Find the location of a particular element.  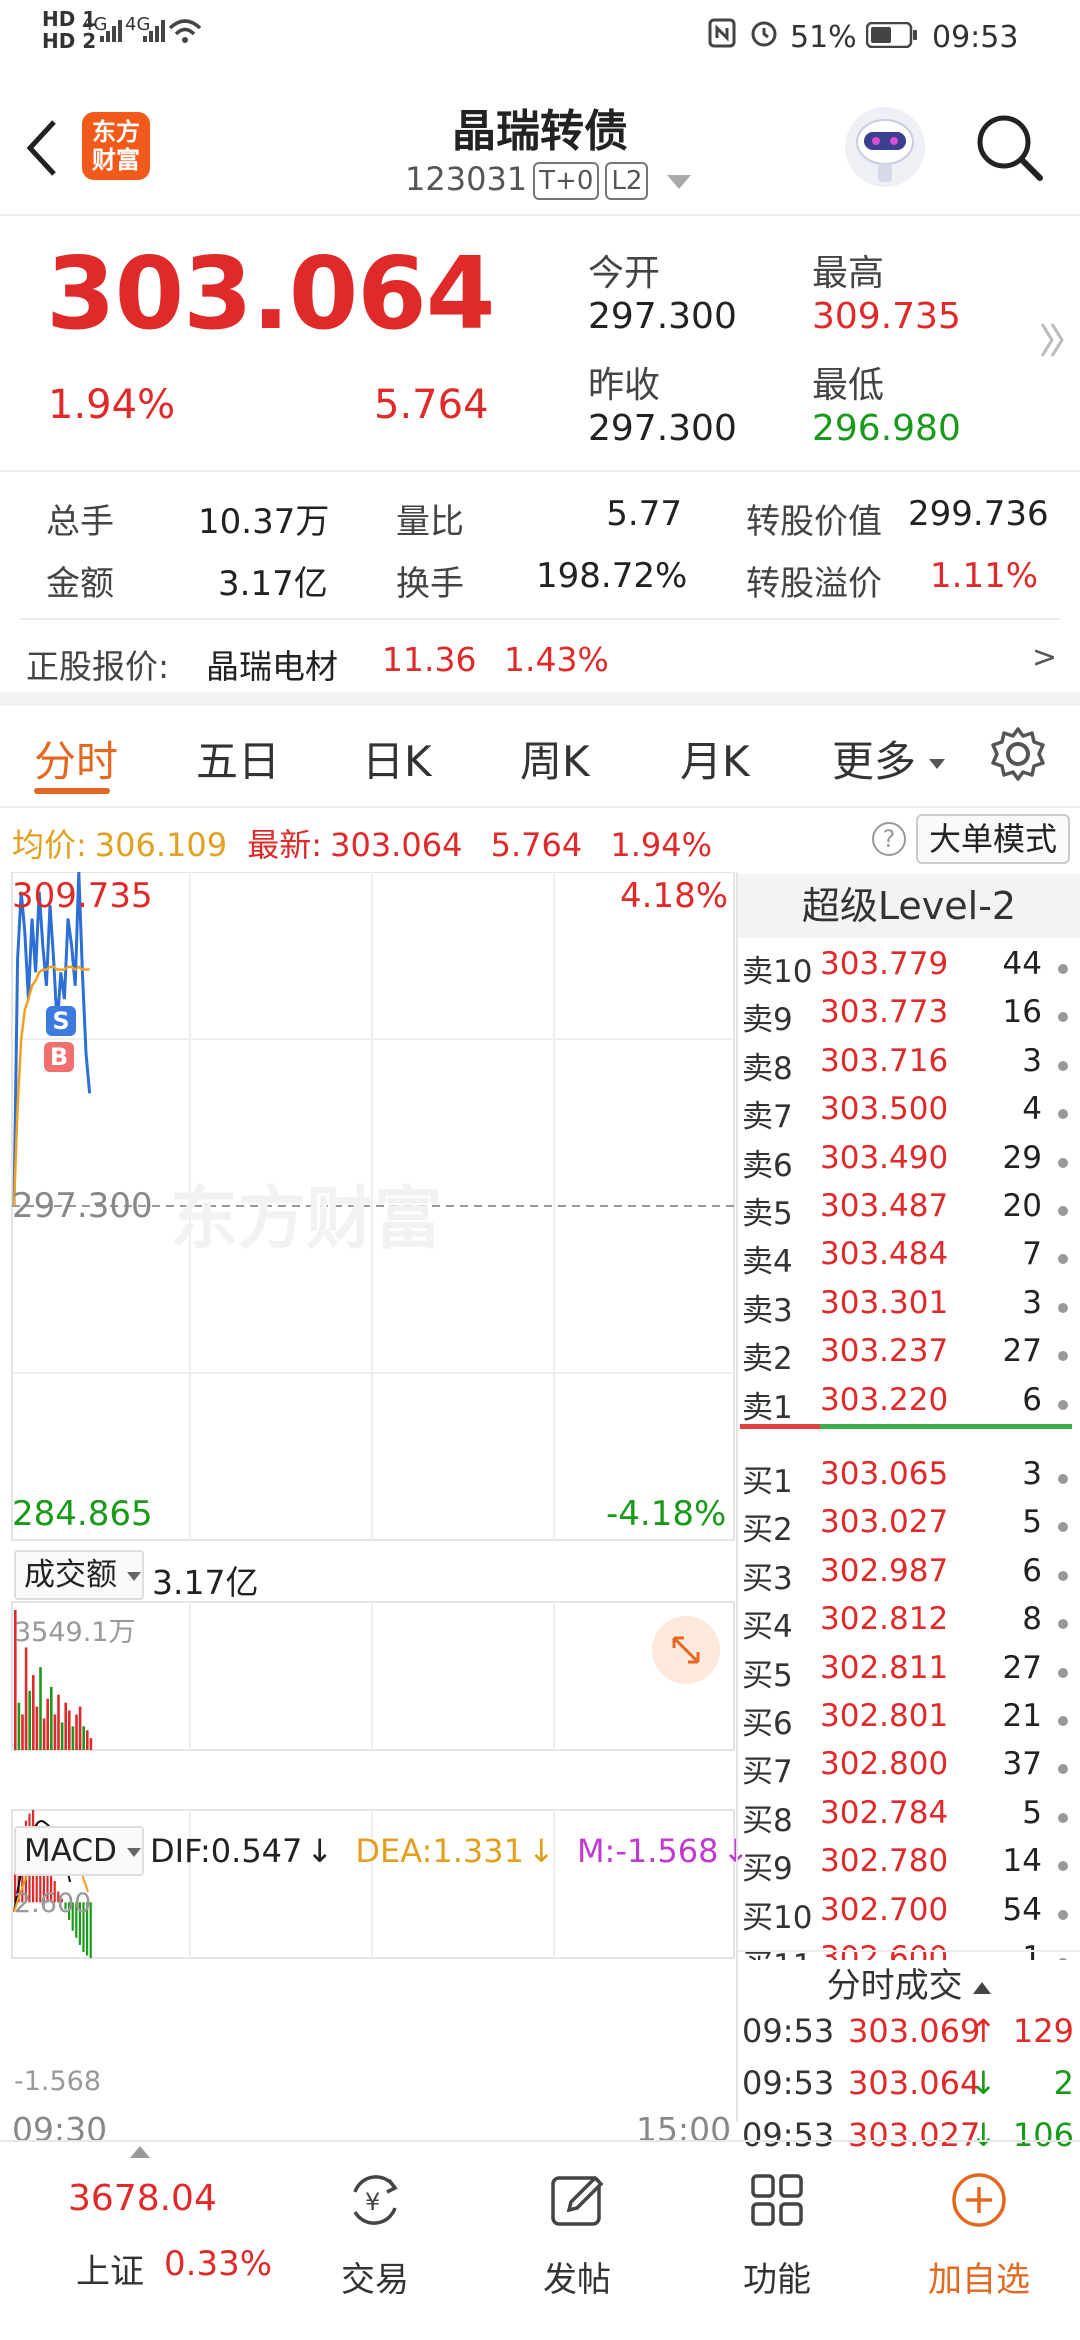

tick-volume: 106 is located at coordinates (1043, 2135).